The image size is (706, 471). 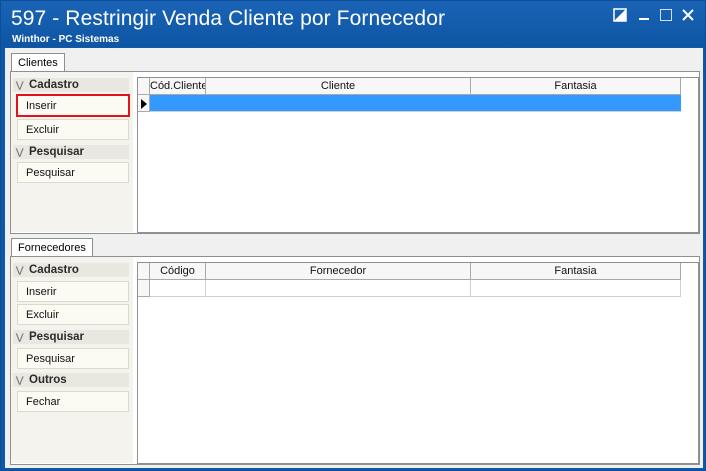 I want to click on fornecedores-excluir-button: Excluir, so click(x=73, y=314).